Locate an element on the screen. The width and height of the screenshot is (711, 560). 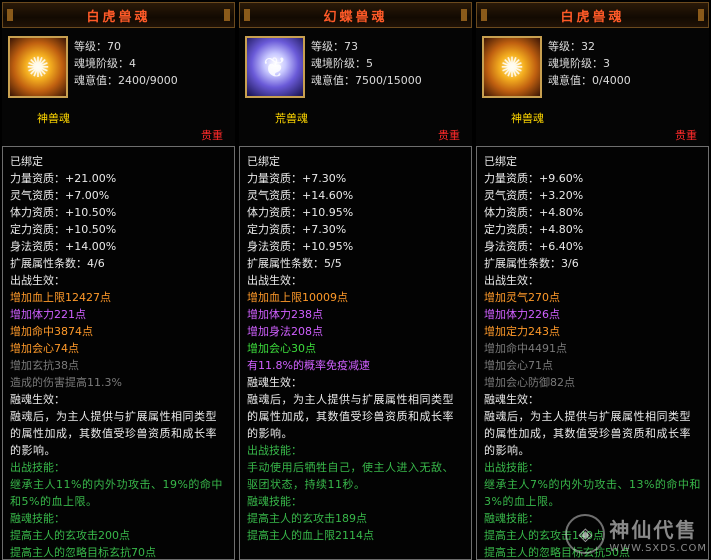
battle-effect-line: 增加定力243点 is located at coordinates (522, 331).